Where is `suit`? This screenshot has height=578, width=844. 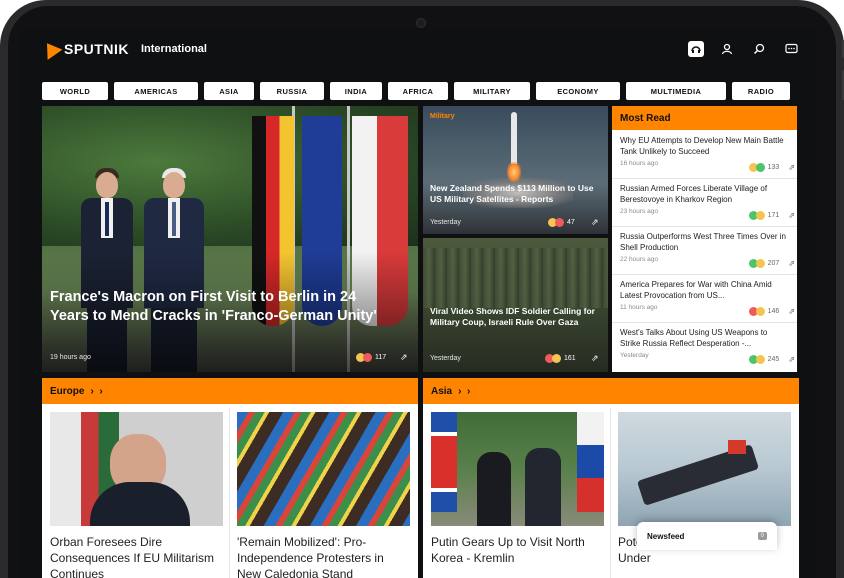
suit is located at coordinates (140, 504).